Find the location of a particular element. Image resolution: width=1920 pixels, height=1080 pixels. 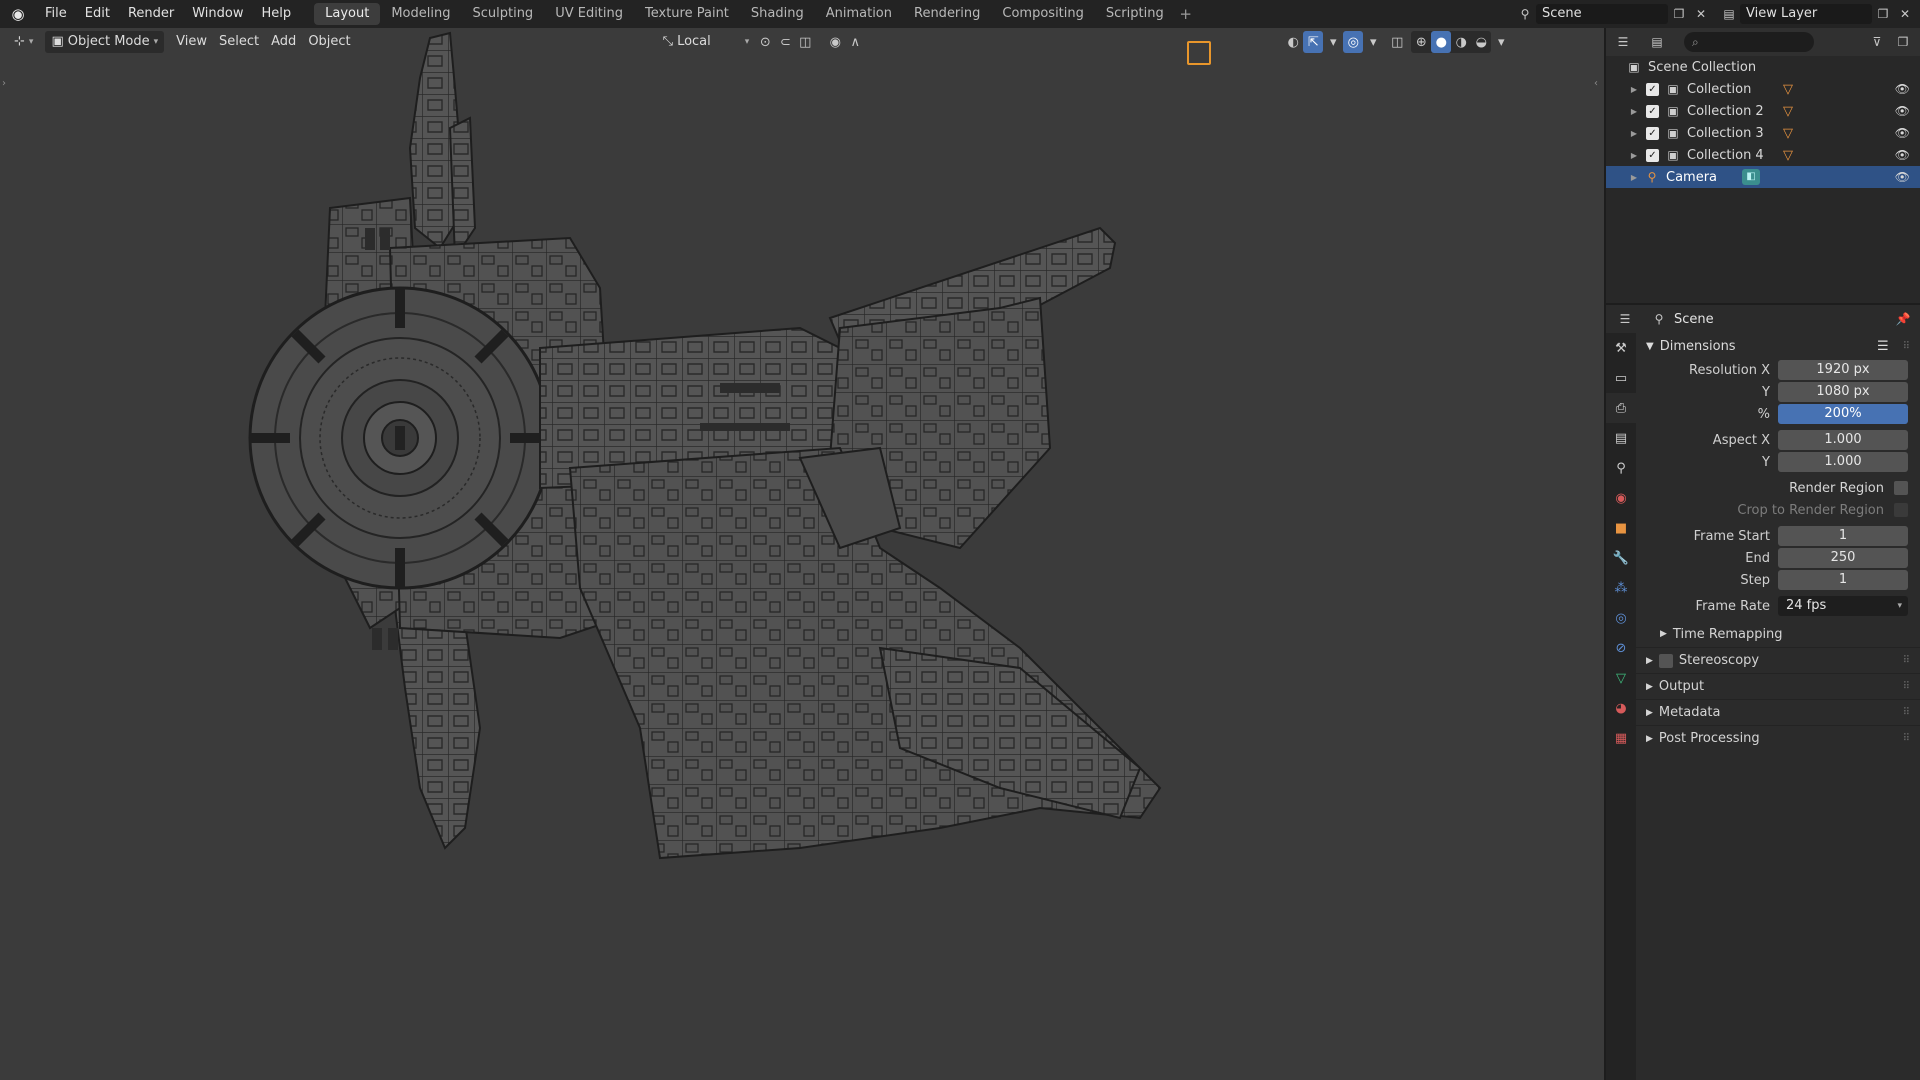

tab-rendering: Rendering is located at coordinates (947, 14).